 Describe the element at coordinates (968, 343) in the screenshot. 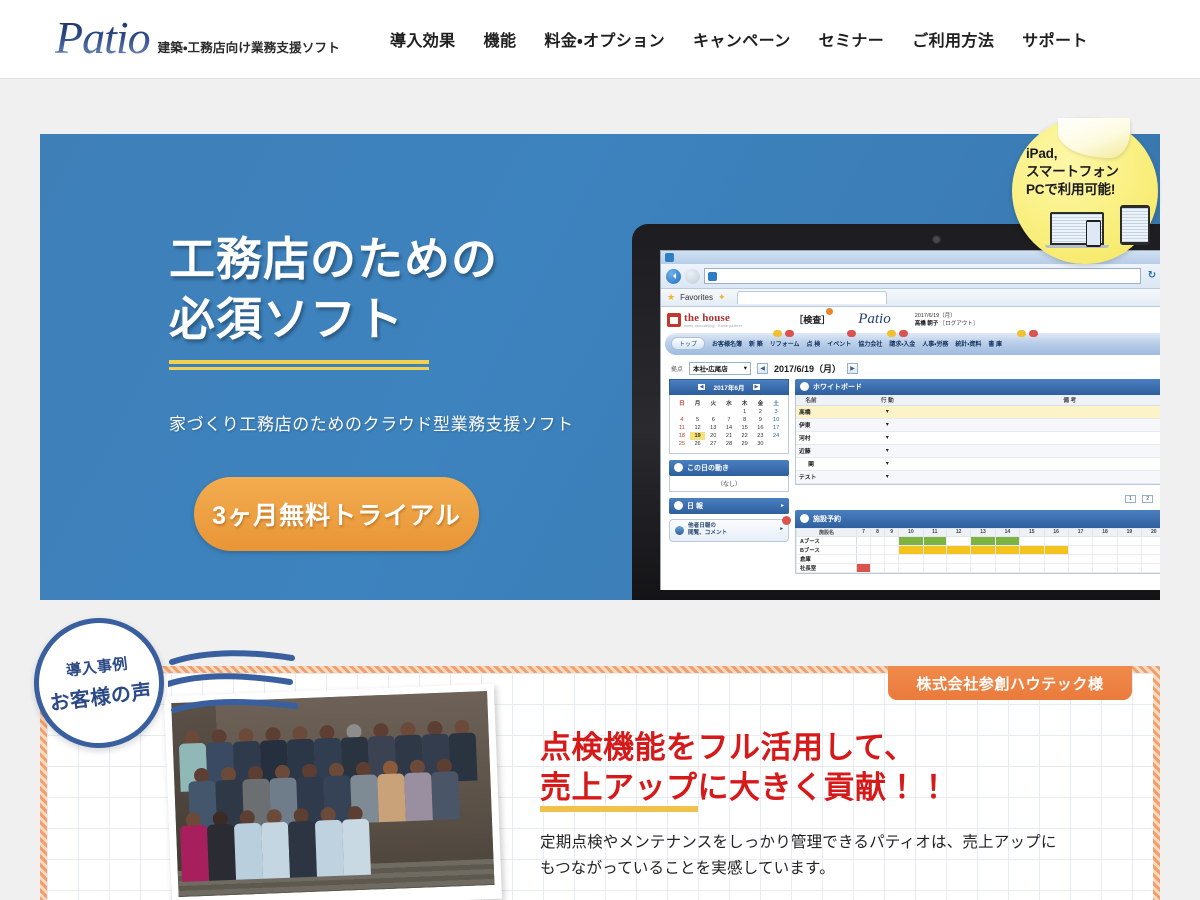

I see `app-nav-stats: 統計・資料` at that location.